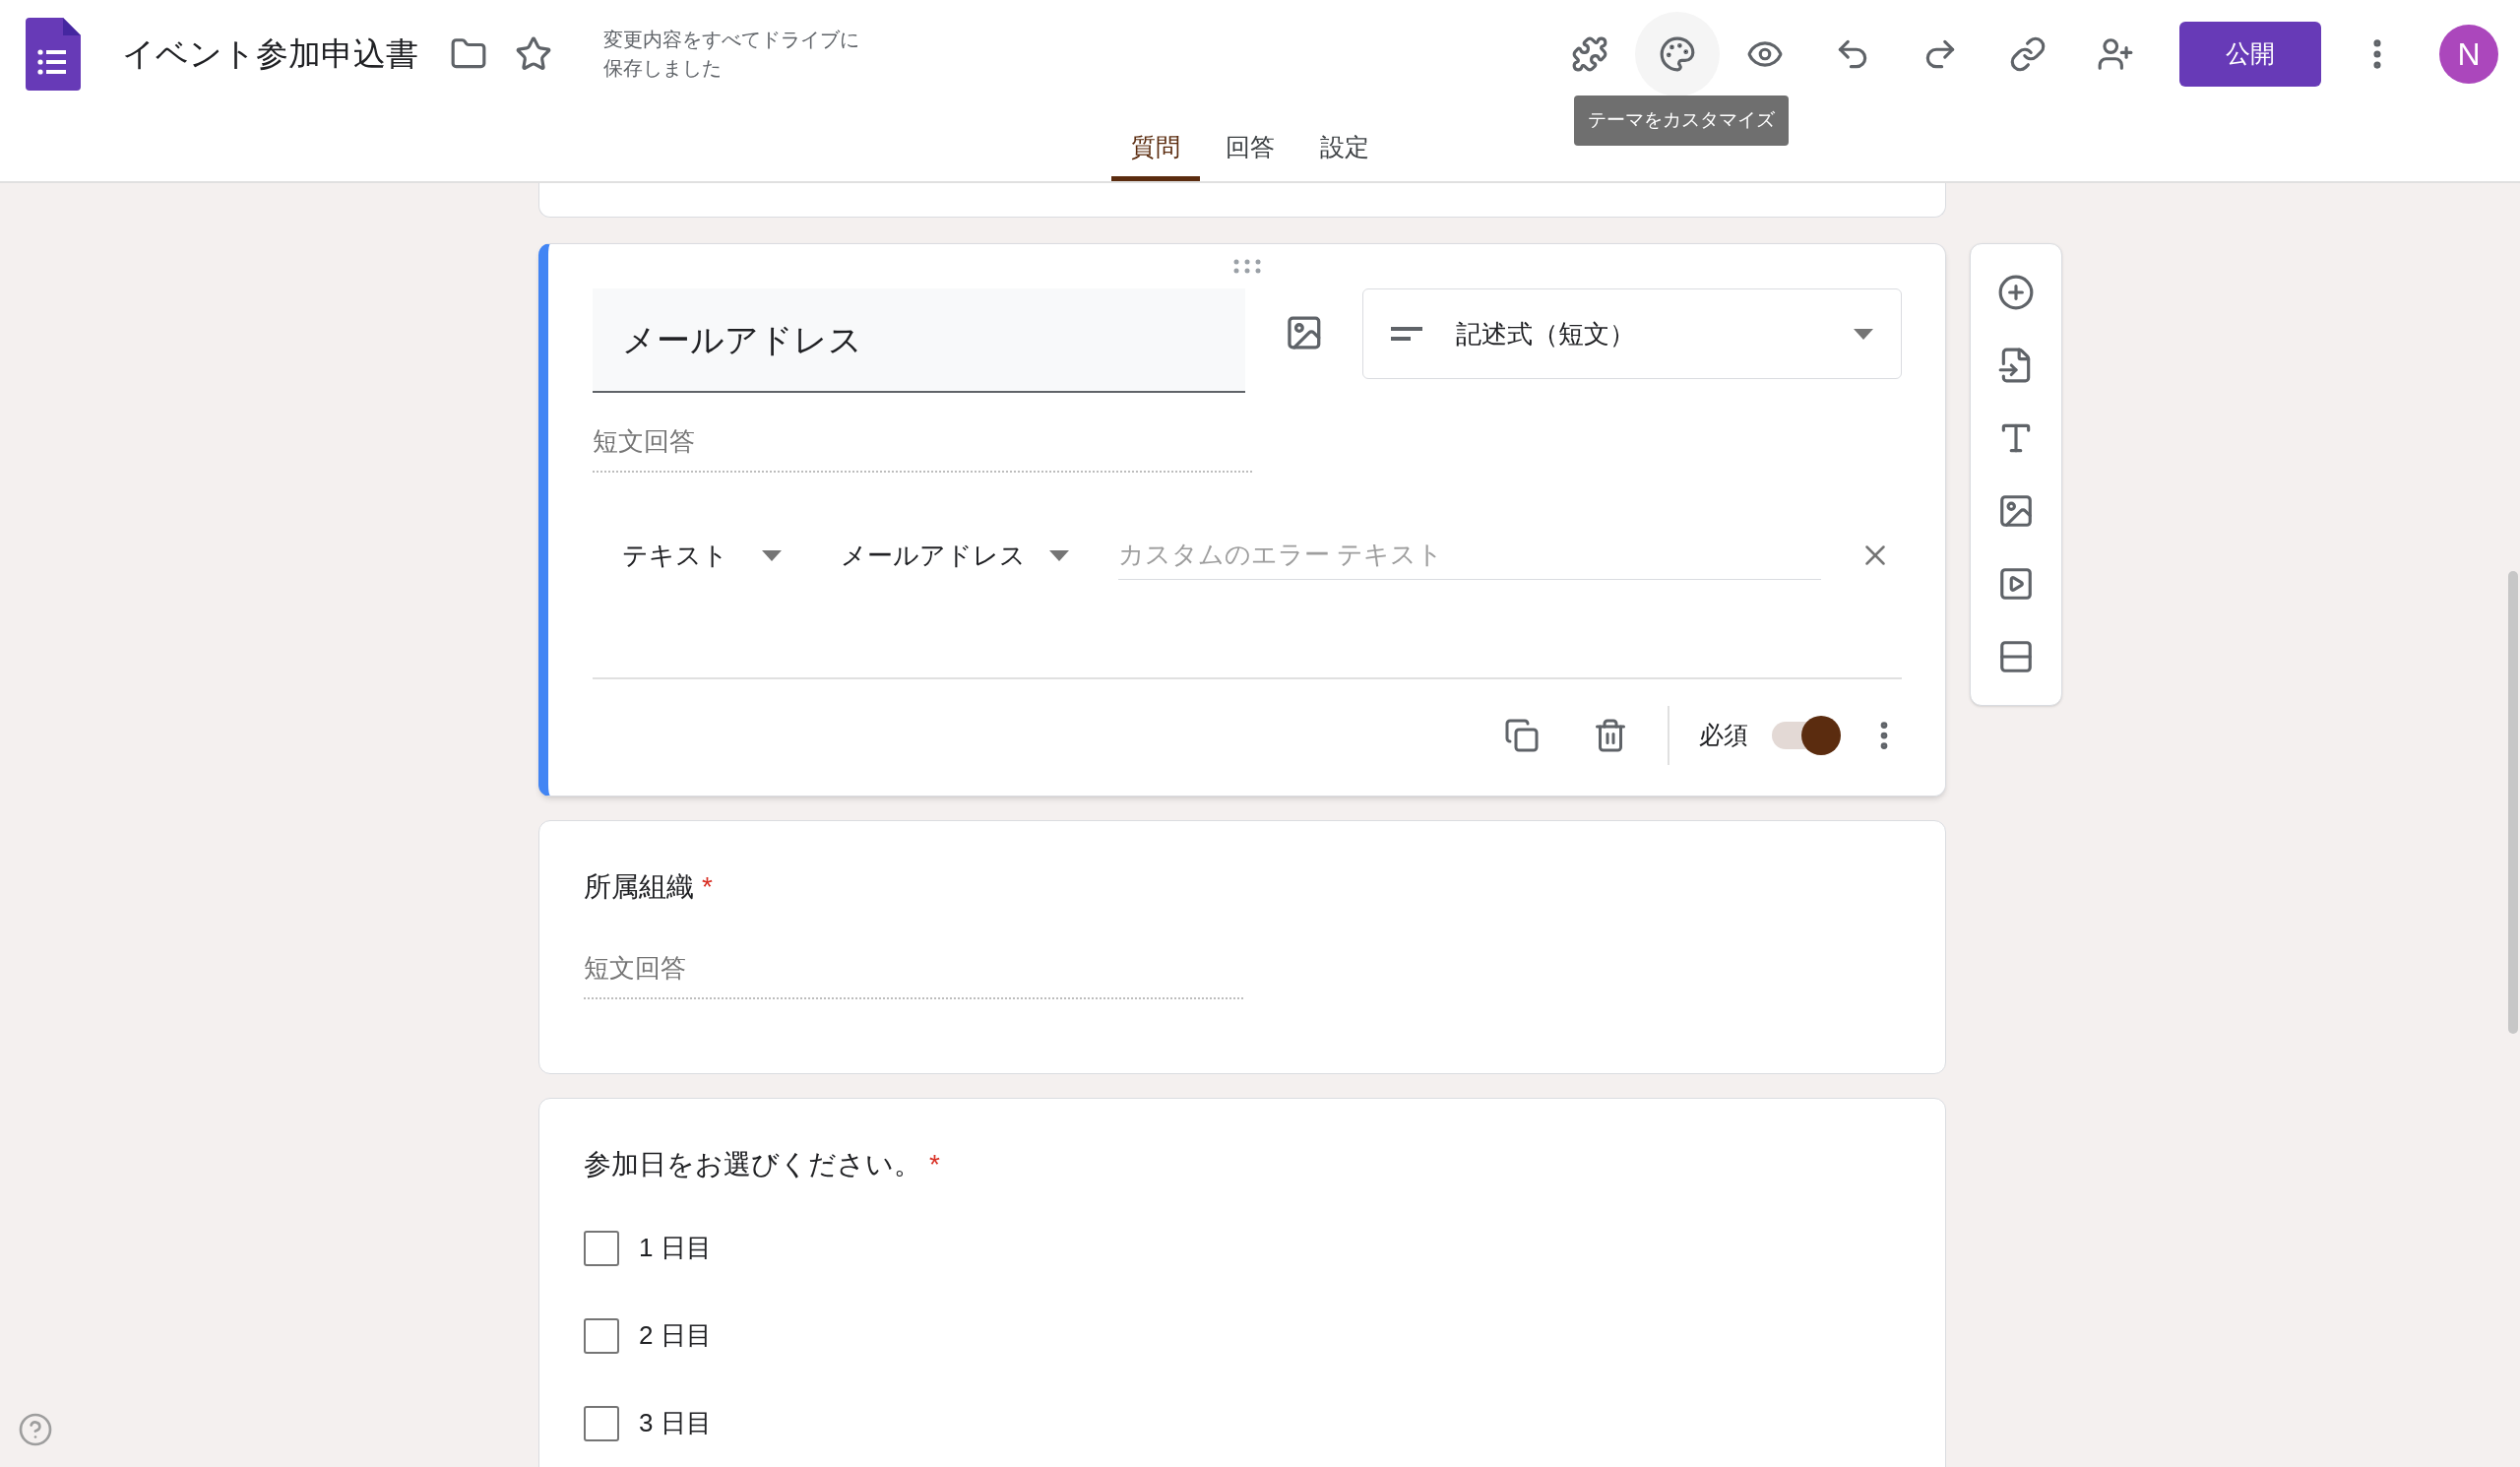  What do you see at coordinates (1250, 144) in the screenshot?
I see `tab: 回答` at bounding box center [1250, 144].